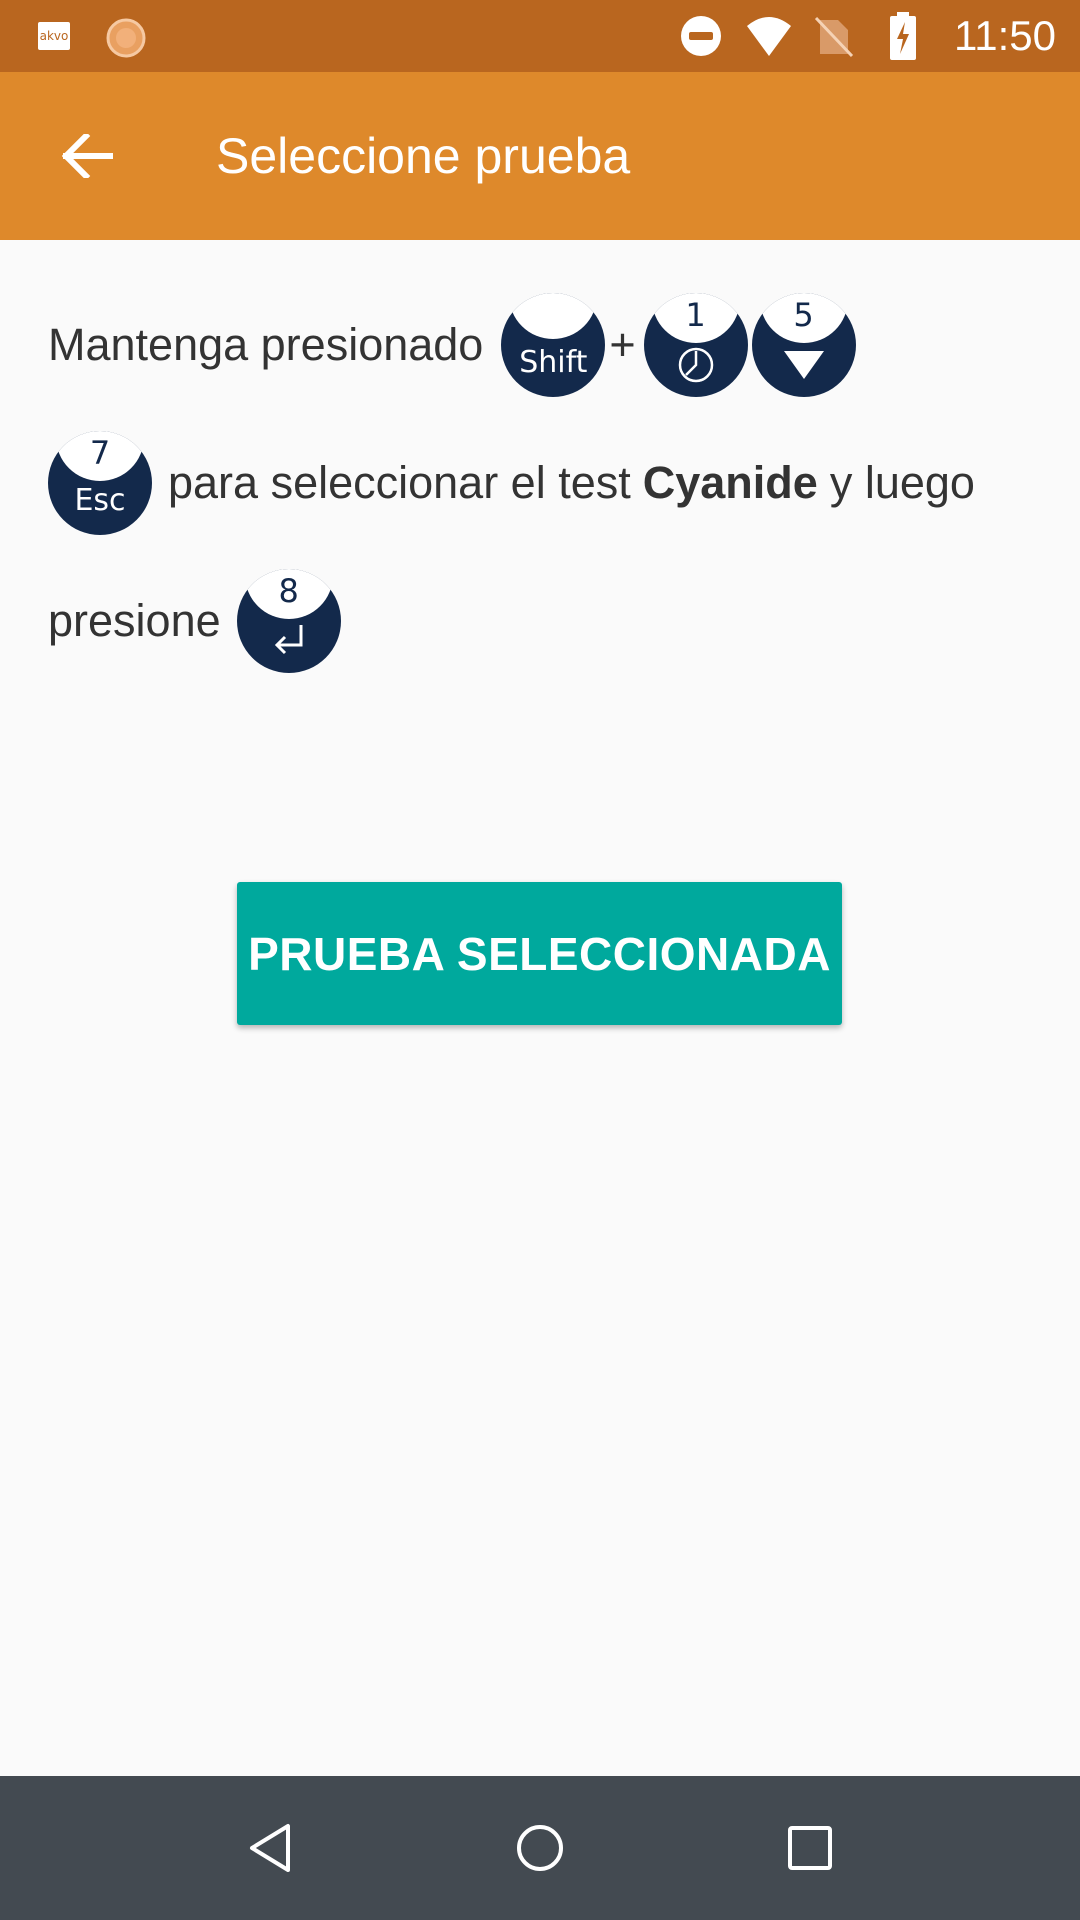  What do you see at coordinates (903, 36) in the screenshot?
I see `battery-charging-icon` at bounding box center [903, 36].